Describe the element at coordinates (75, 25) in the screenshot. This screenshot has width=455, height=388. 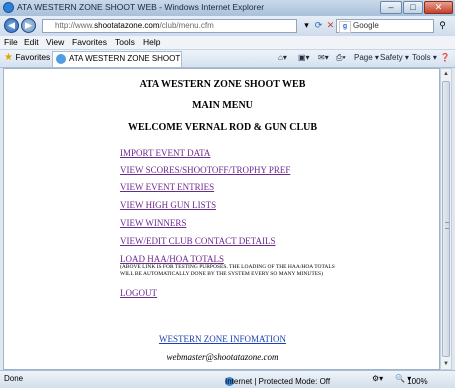
I see `url-prefix: http://www.` at that location.